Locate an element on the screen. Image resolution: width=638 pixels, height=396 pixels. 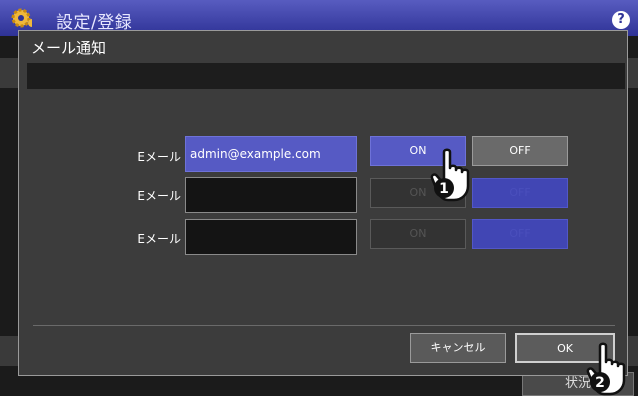
gear-icon is located at coordinates (21, 18).